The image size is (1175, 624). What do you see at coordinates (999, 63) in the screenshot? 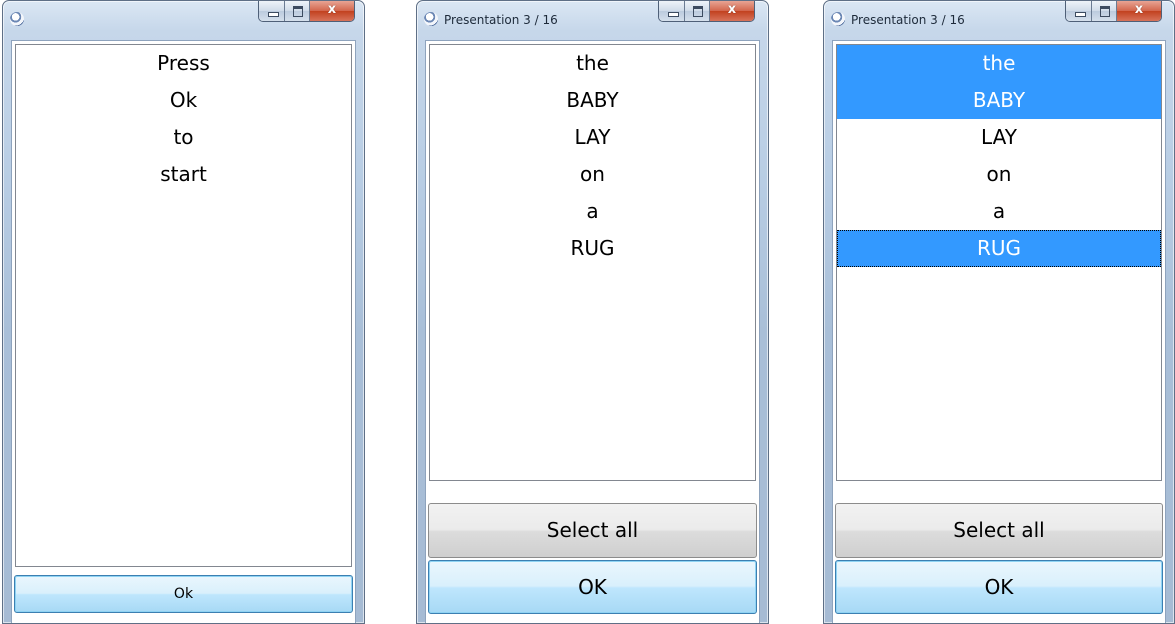
I see `word-item-selected: the` at bounding box center [999, 63].